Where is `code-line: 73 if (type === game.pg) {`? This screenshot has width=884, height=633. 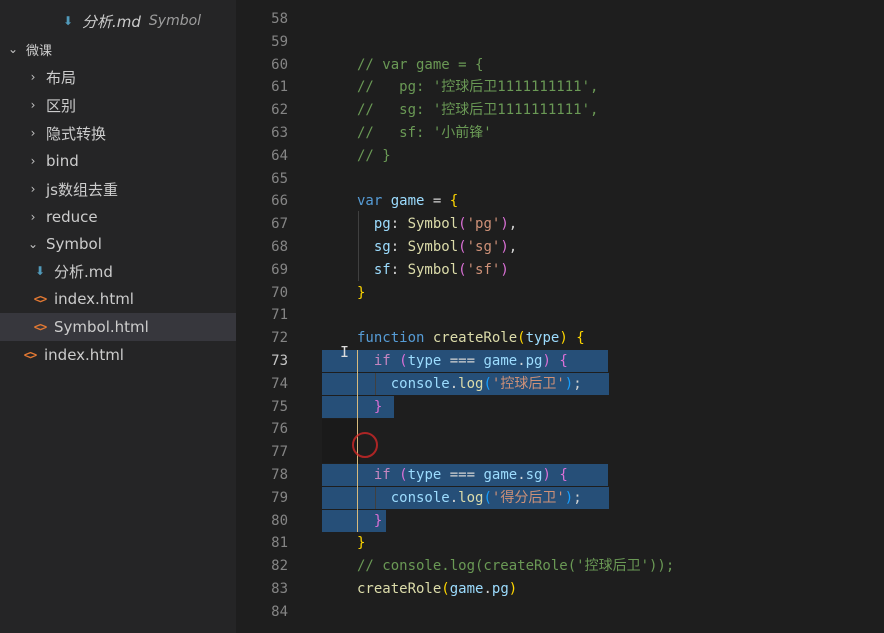 code-line: 73 if (type === game.pg) { is located at coordinates (560, 361).